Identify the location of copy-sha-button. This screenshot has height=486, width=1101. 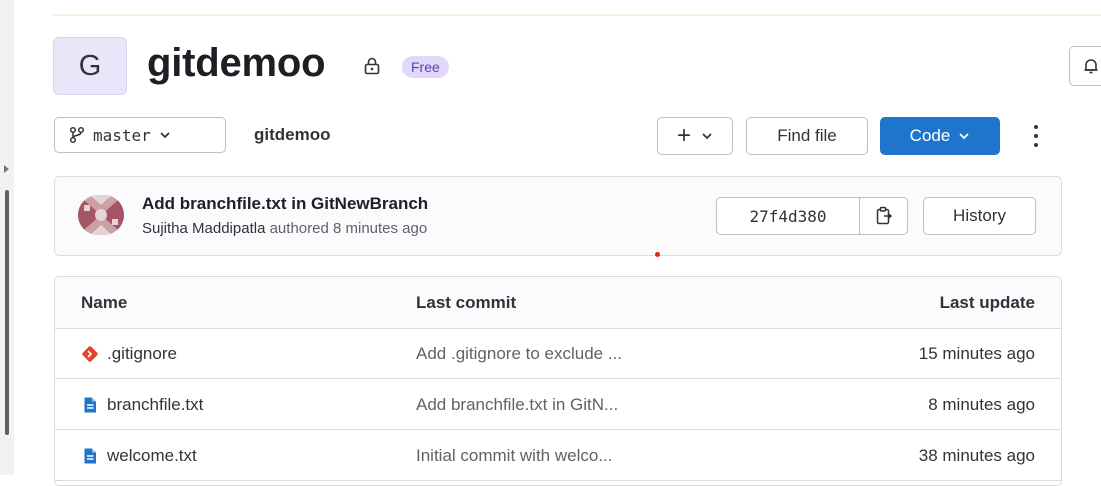
(884, 216).